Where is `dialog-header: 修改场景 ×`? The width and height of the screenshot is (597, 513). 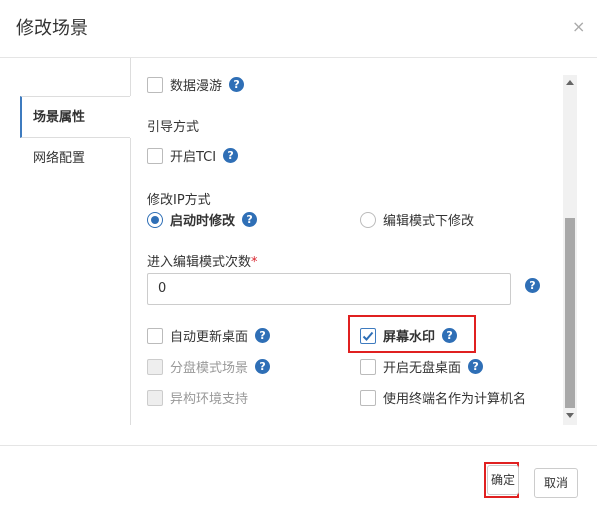 dialog-header: 修改场景 × is located at coordinates (298, 29).